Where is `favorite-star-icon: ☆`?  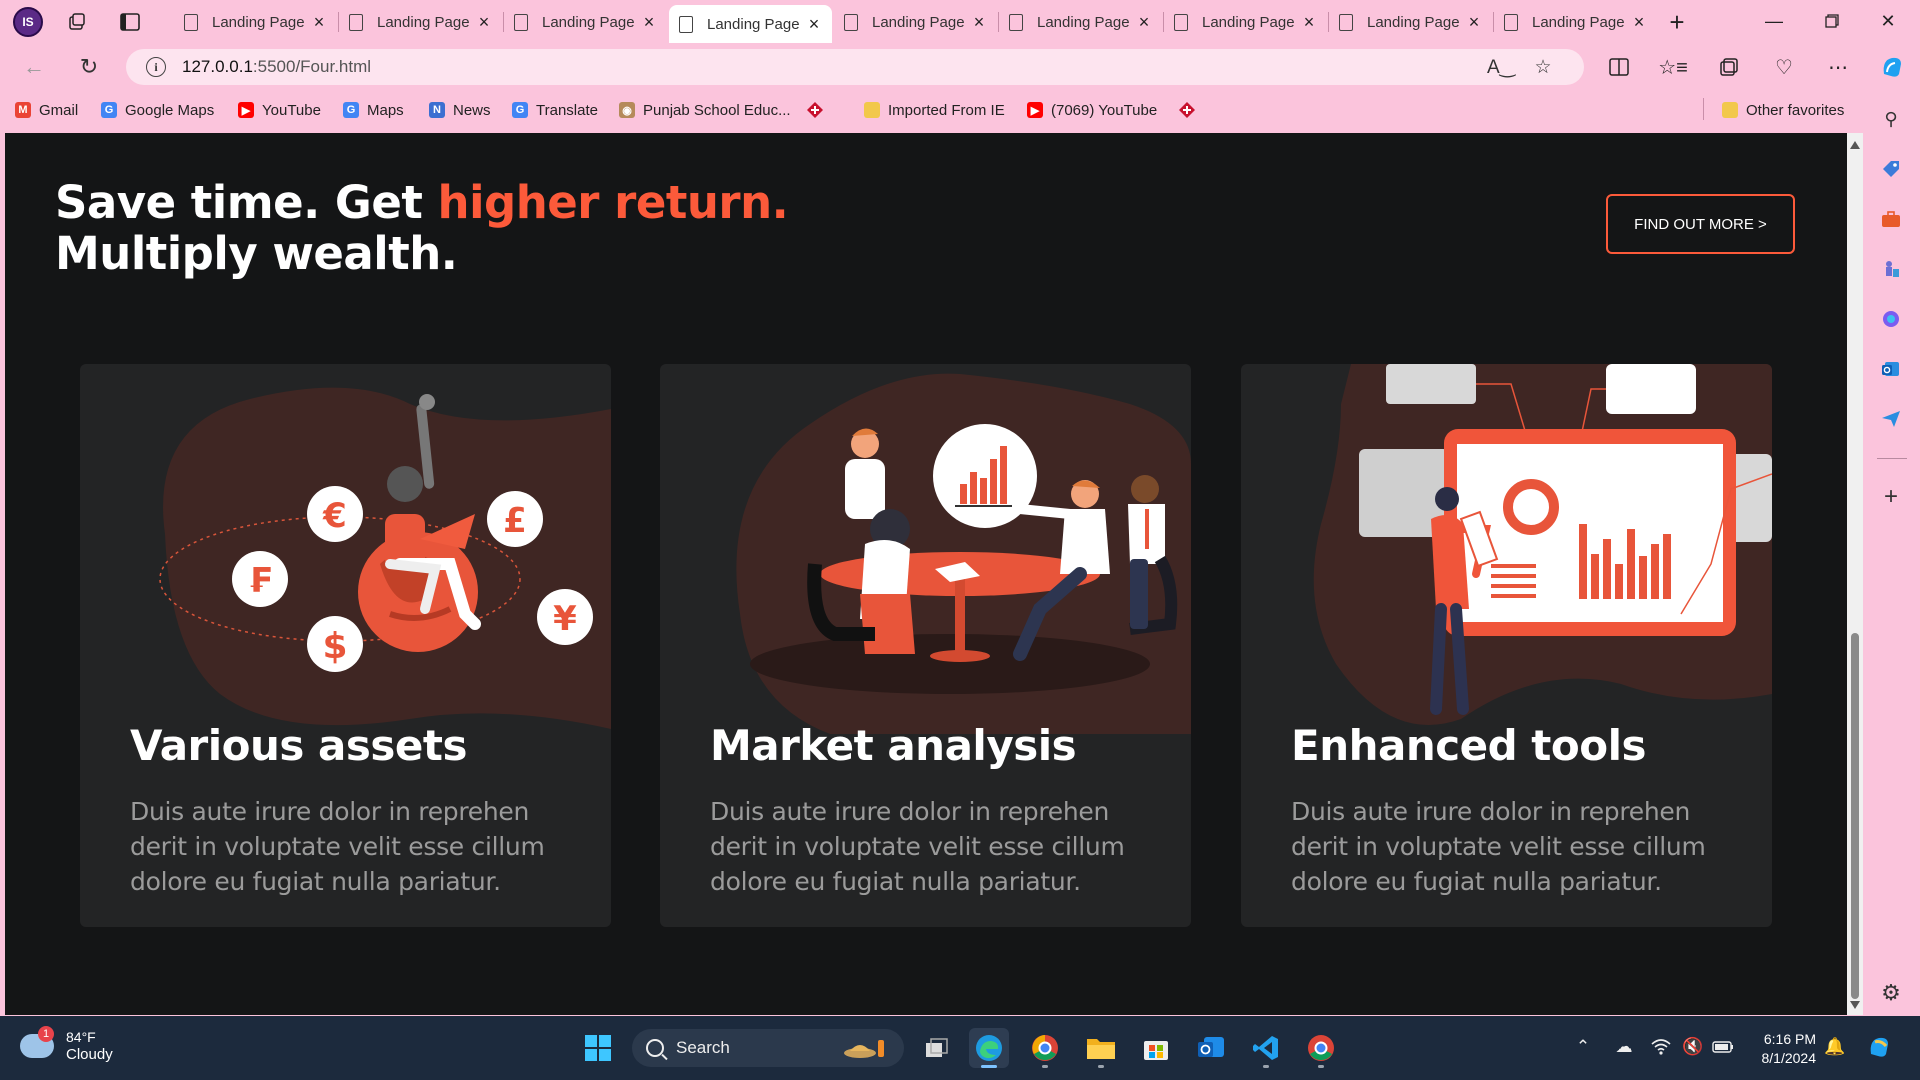
favorite-star-icon: ☆ is located at coordinates (1543, 67).